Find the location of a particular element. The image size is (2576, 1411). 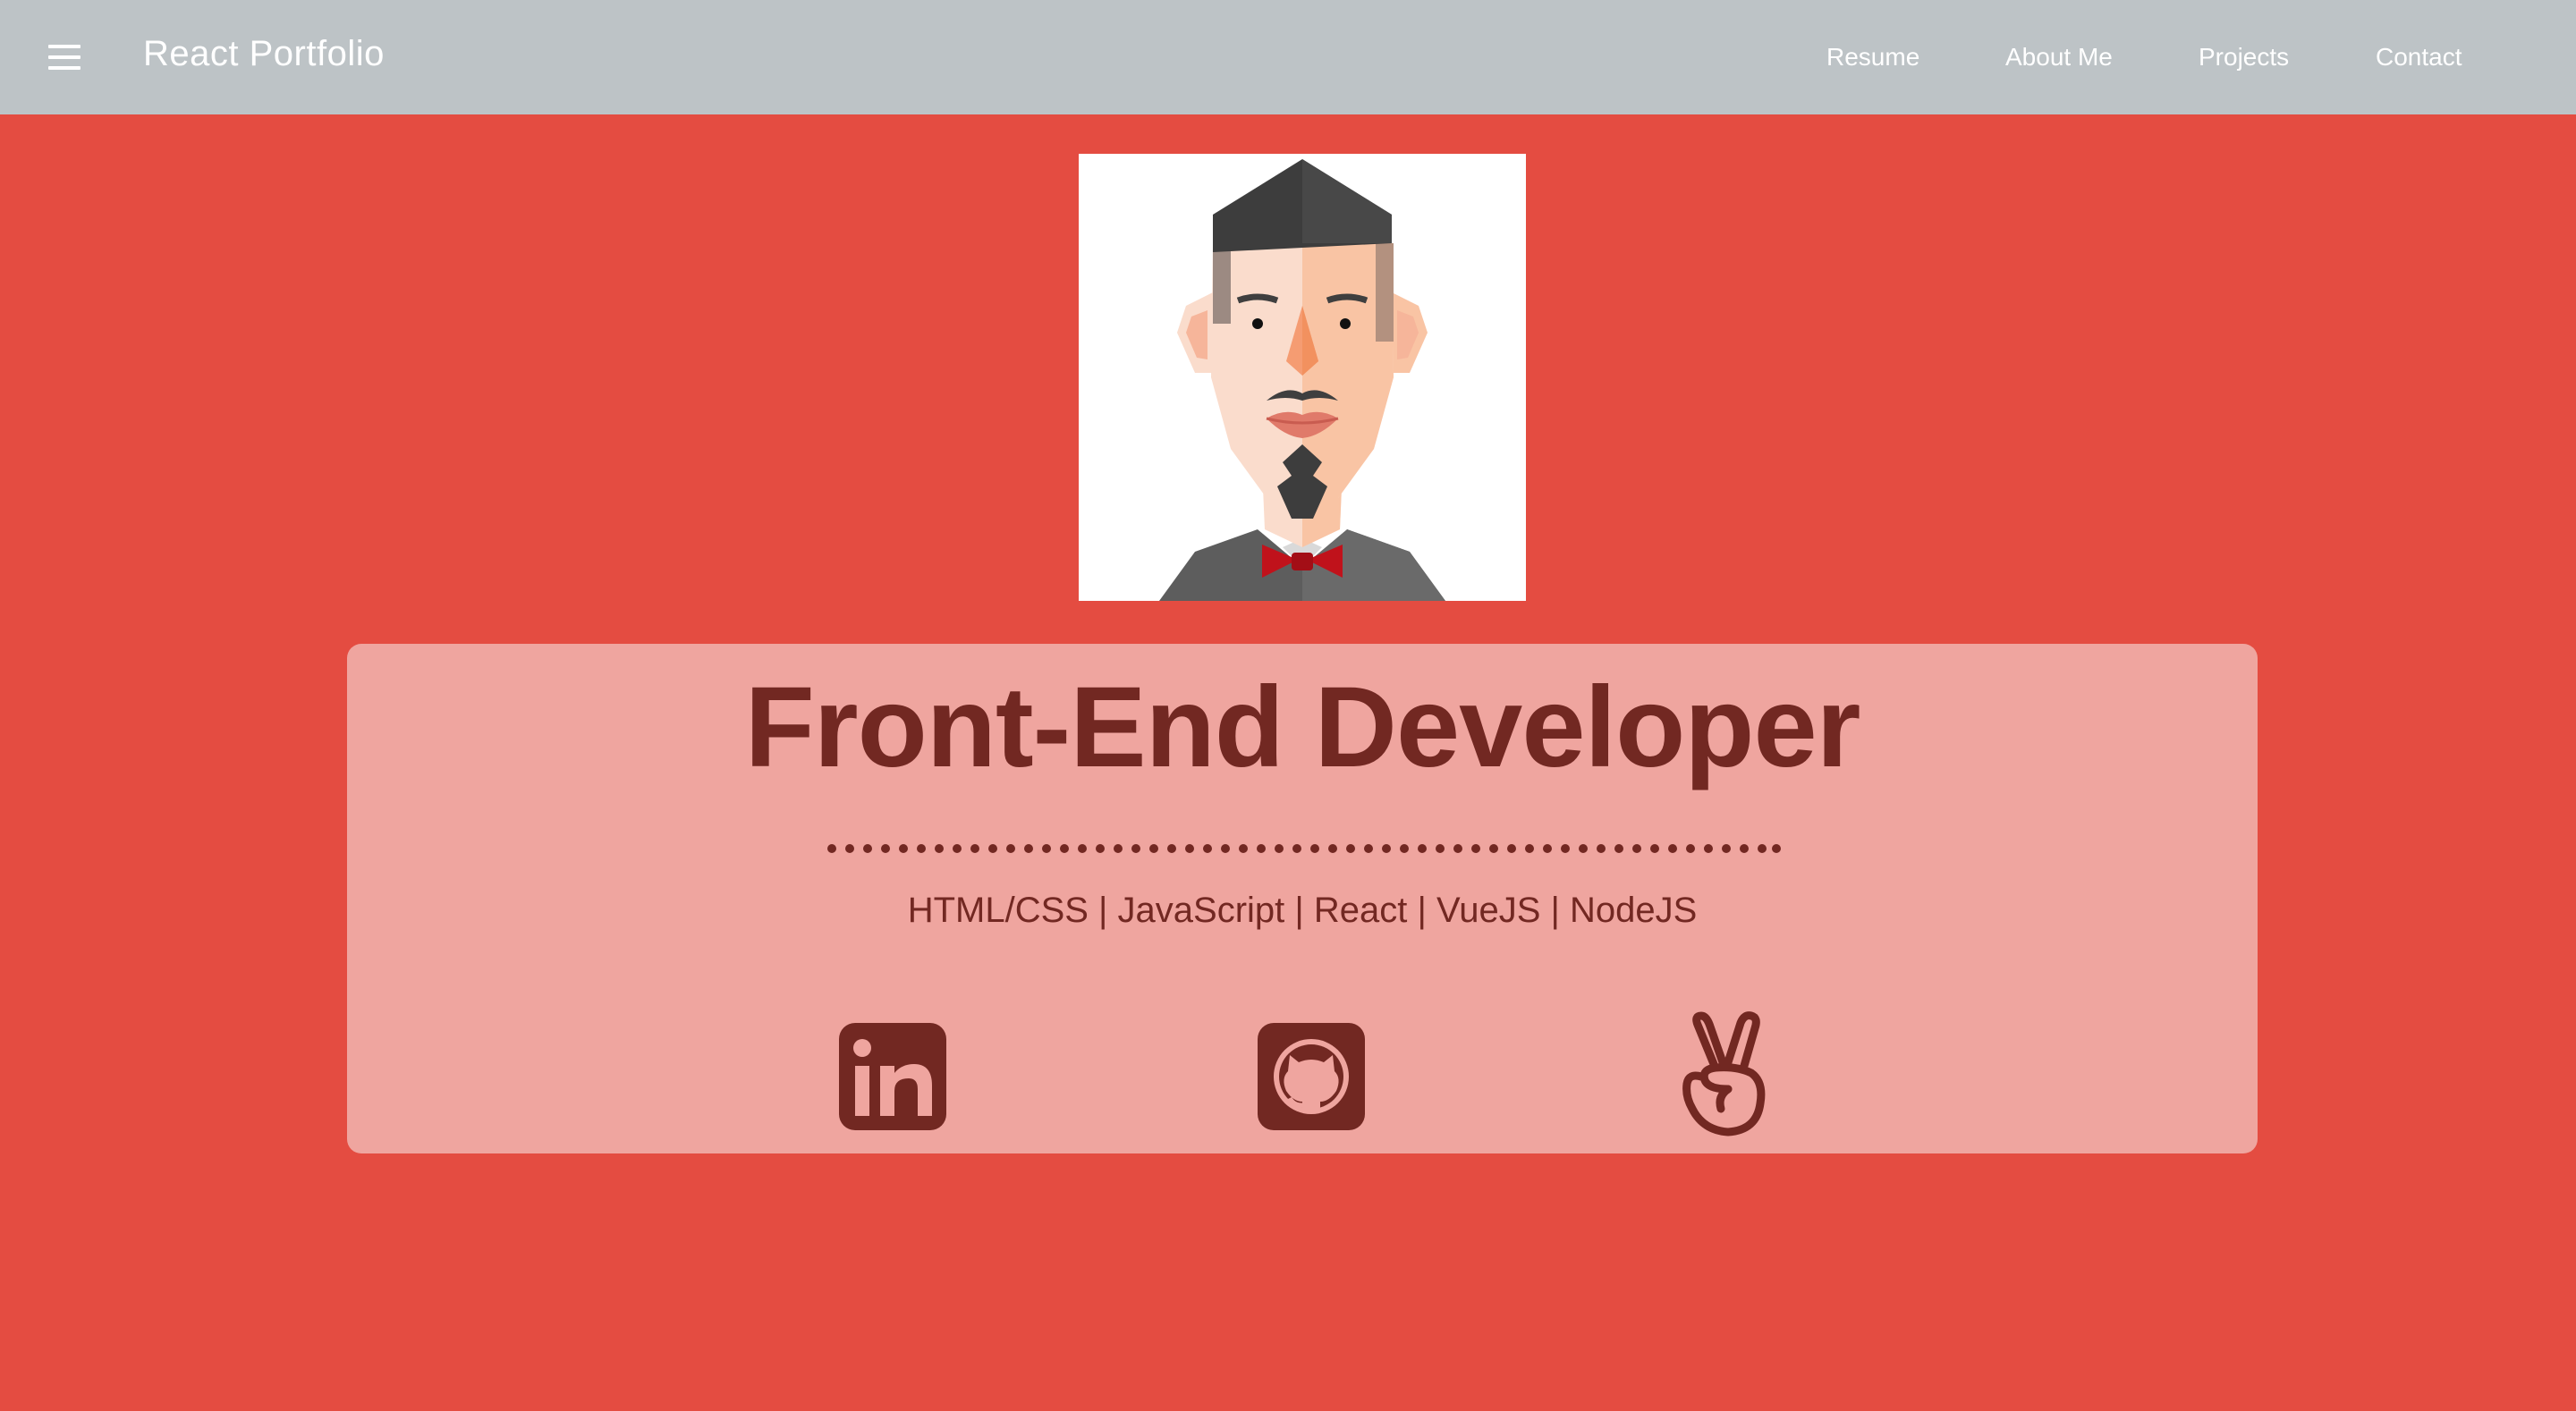

dotted-divider is located at coordinates (1304, 848).